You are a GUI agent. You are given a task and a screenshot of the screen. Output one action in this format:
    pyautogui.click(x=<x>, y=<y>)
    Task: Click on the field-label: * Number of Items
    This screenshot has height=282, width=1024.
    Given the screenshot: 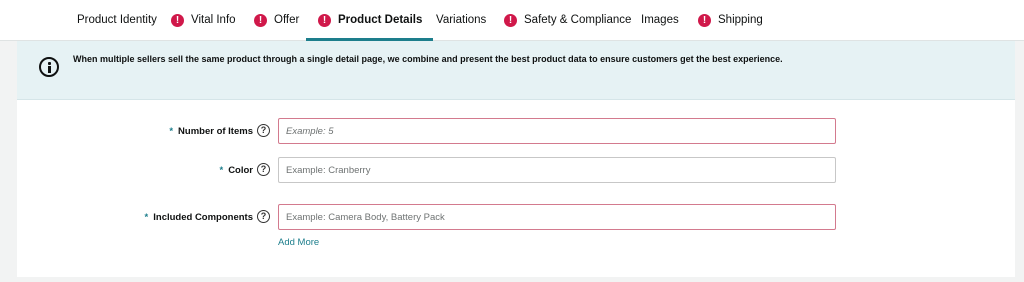 What is the action you would take?
    pyautogui.click(x=211, y=131)
    